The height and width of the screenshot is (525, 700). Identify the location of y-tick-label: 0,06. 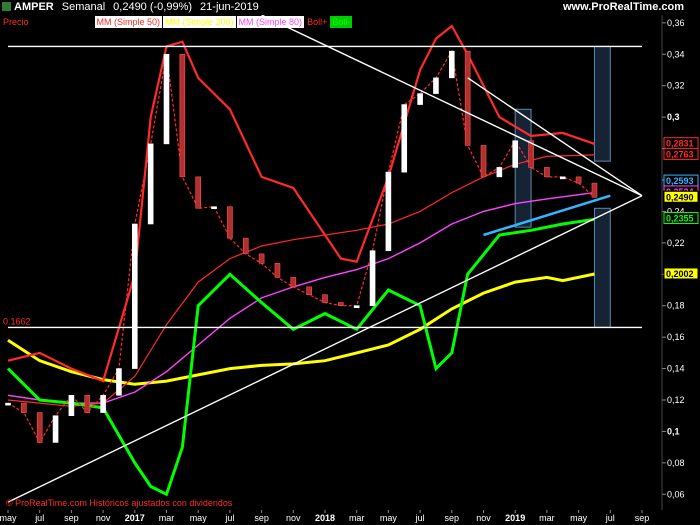
(676, 494).